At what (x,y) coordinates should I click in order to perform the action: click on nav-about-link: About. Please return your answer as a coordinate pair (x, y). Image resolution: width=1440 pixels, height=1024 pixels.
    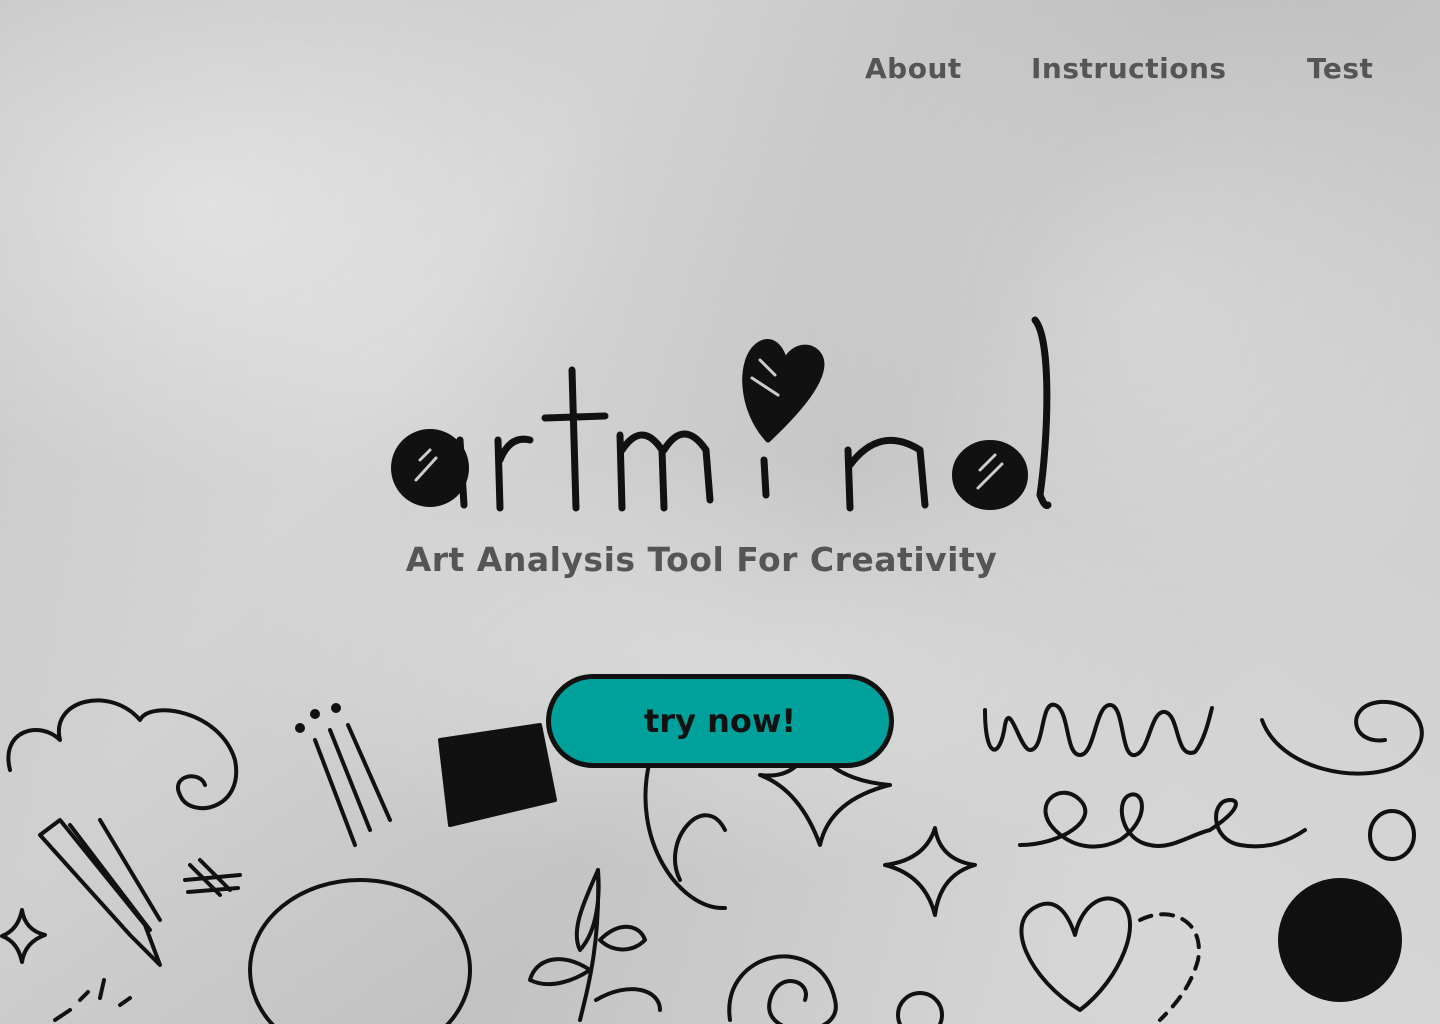
    Looking at the image, I should click on (913, 68).